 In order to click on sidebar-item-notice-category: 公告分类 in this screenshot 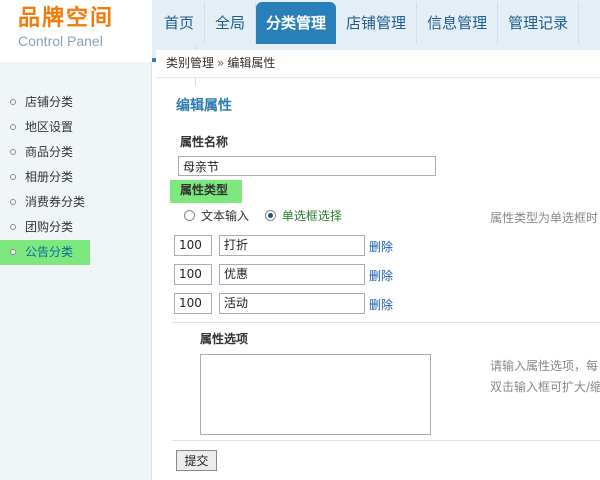, I will do `click(45, 252)`.